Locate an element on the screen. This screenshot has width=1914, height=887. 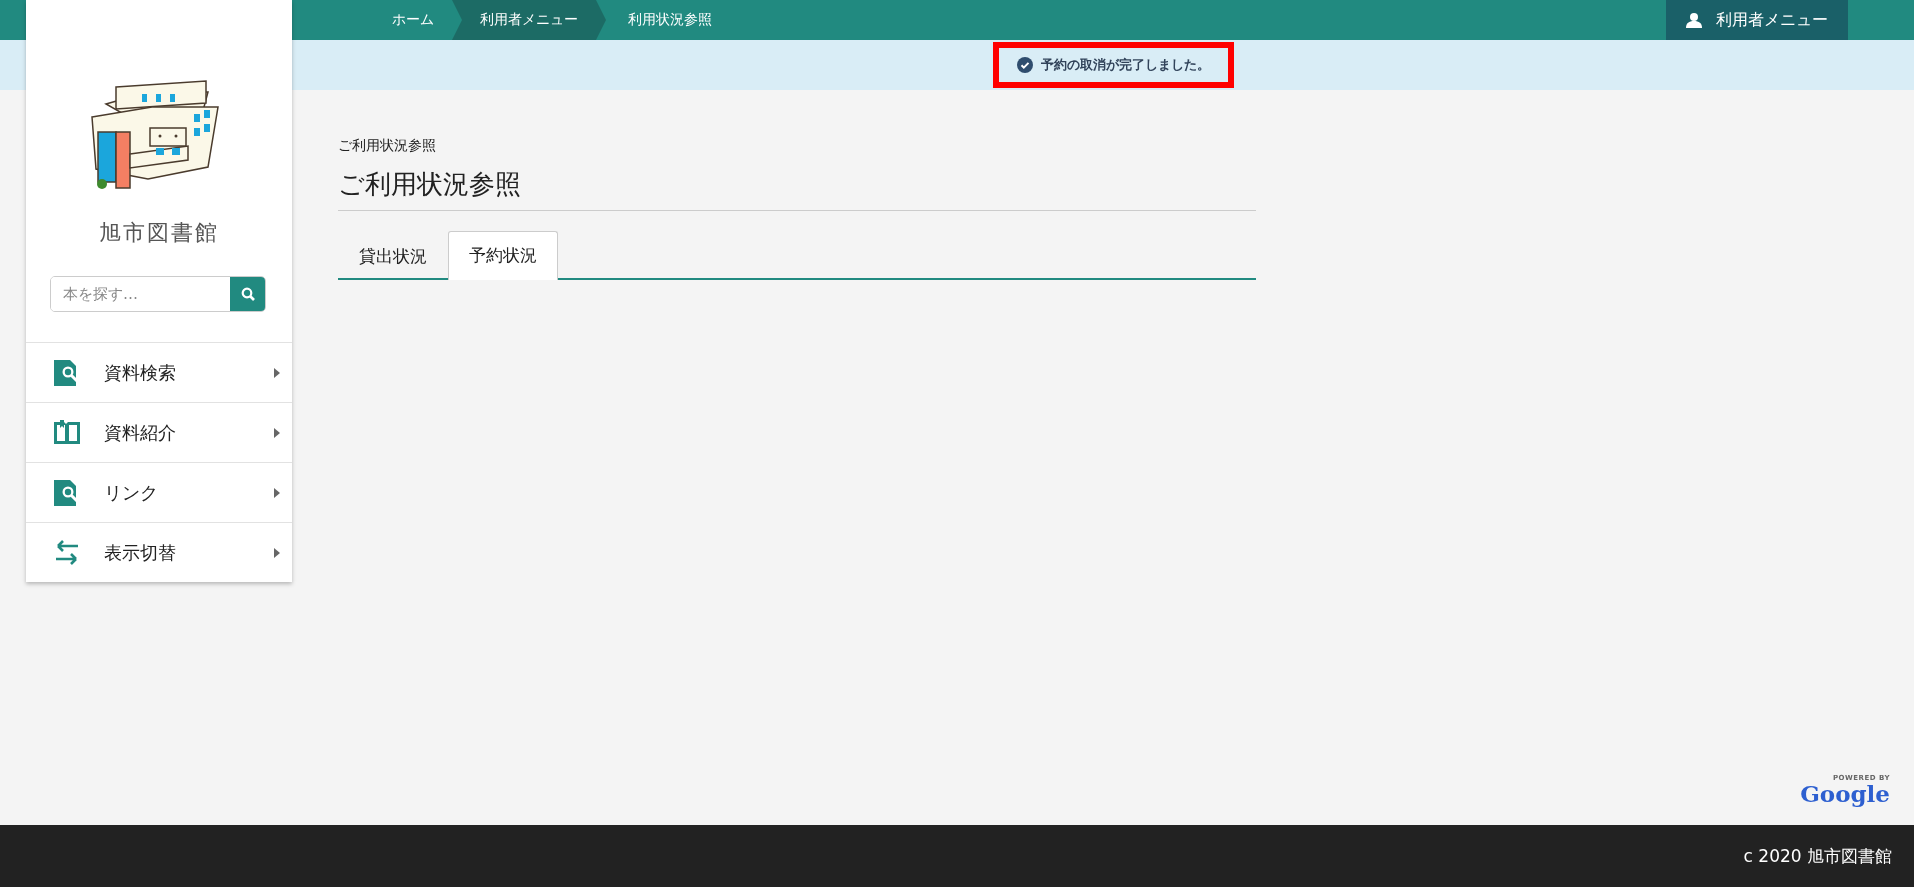
tab: 貸出状況 is located at coordinates (393, 255).